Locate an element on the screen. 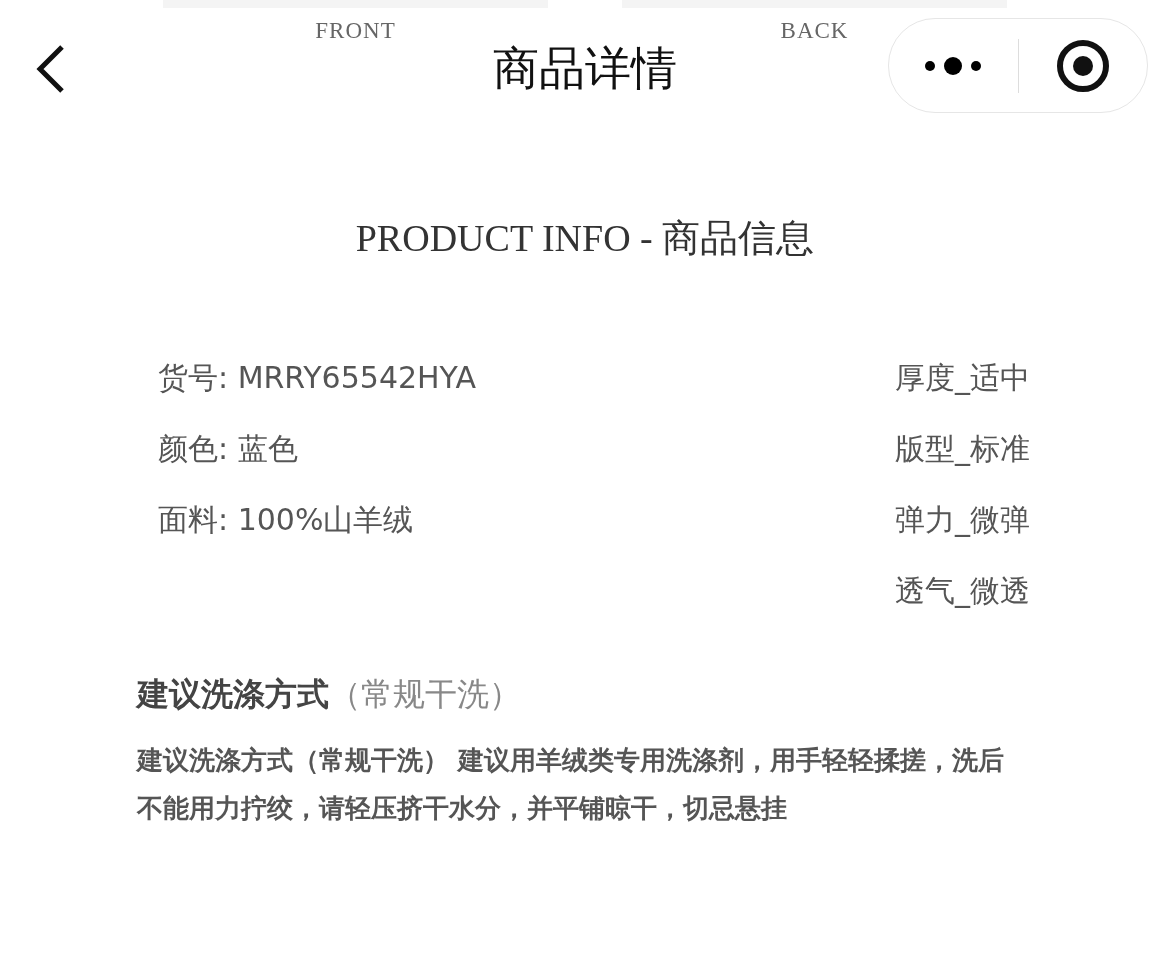  spec-text: 弹力_微弹 is located at coordinates (962, 520).